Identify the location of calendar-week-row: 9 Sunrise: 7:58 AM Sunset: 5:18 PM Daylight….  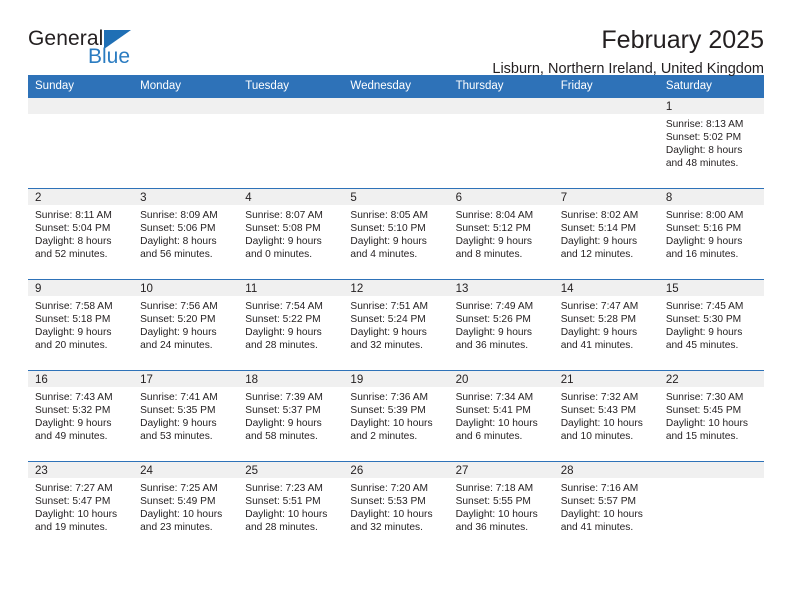
(396, 325).